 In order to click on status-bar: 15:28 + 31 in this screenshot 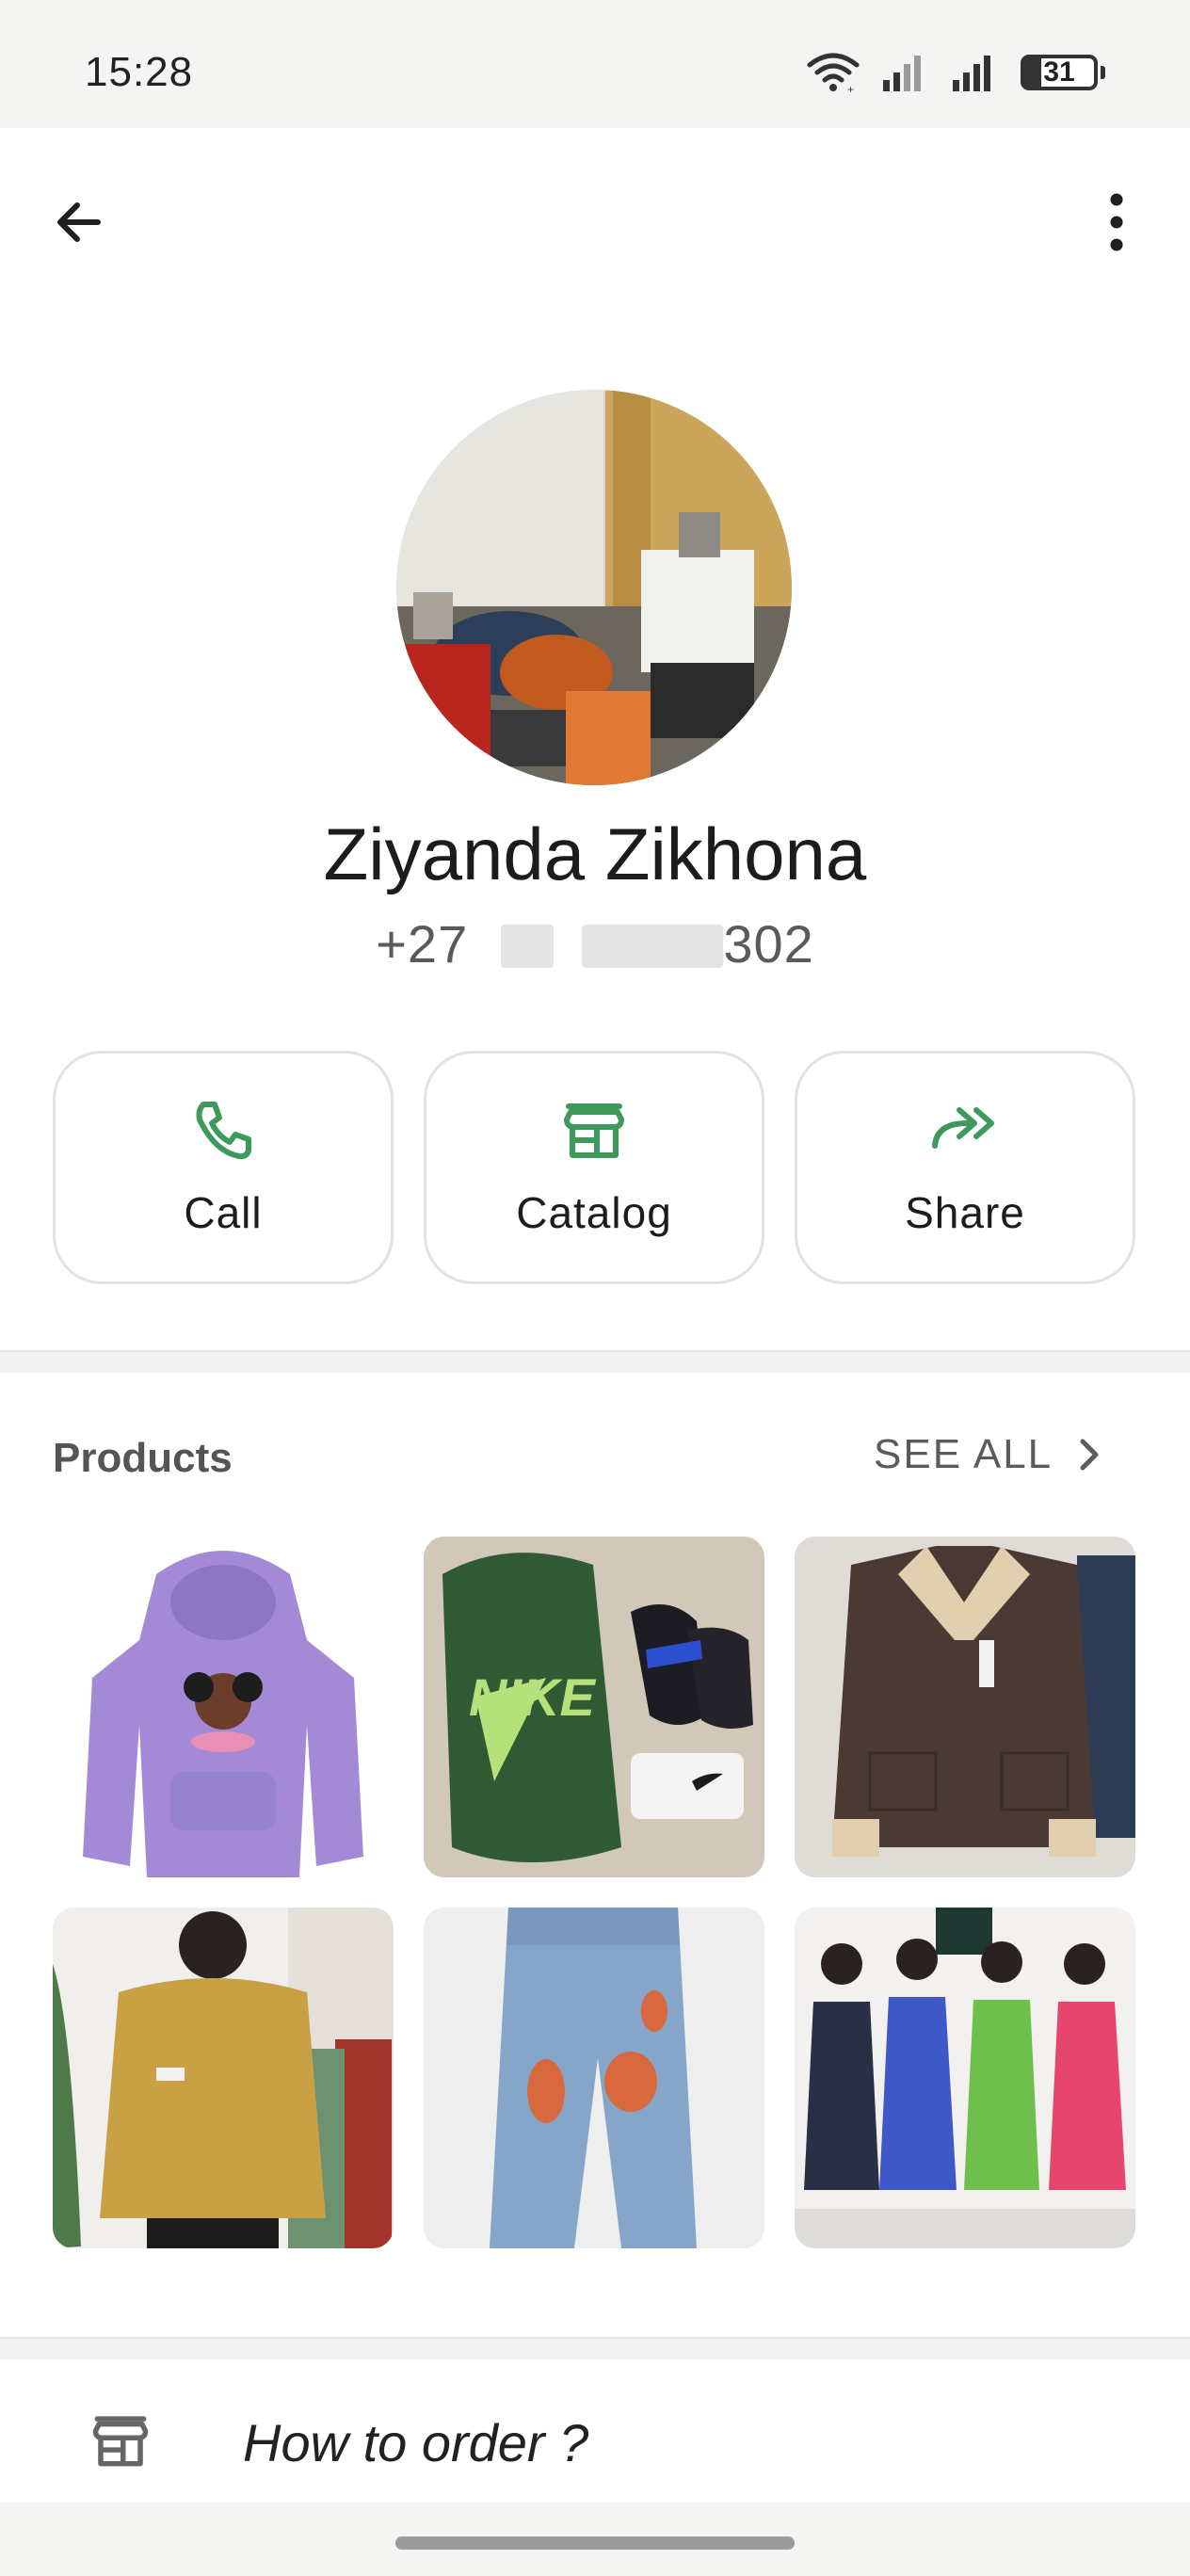, I will do `click(595, 64)`.